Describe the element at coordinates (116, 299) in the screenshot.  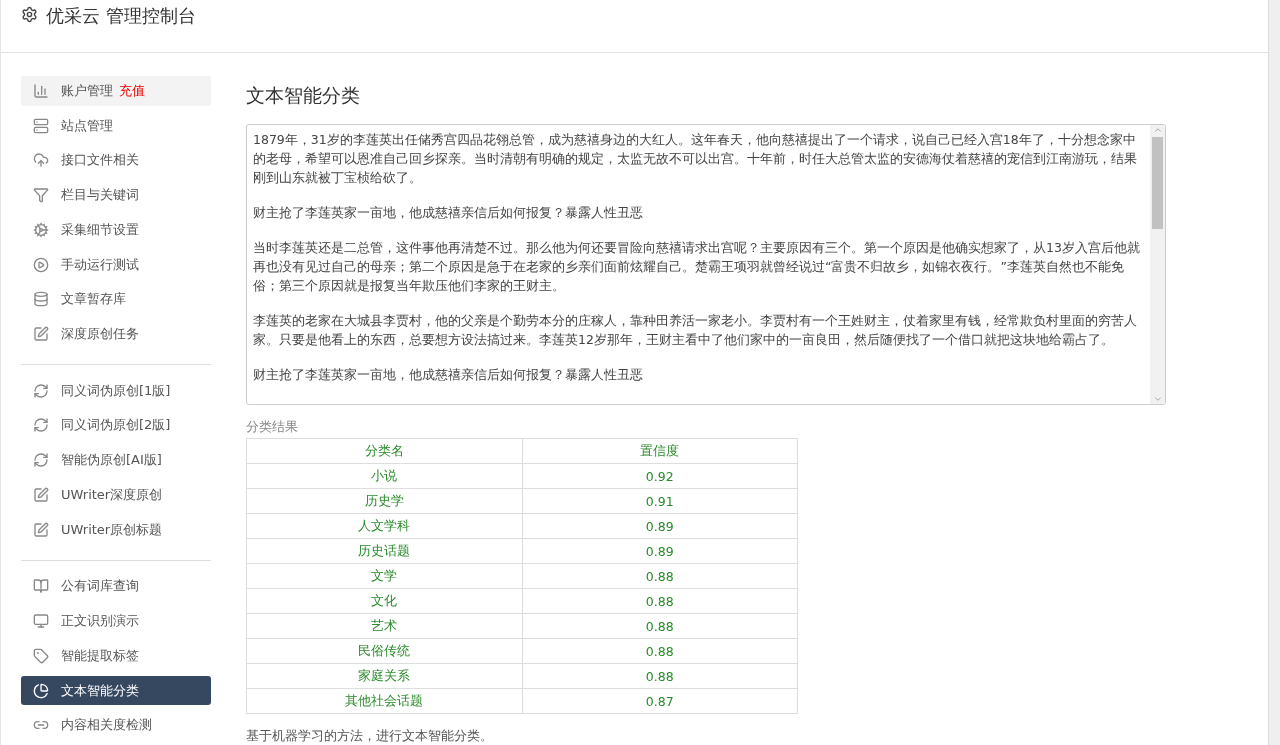
I see `sidebar-item: 文章暂存库` at that location.